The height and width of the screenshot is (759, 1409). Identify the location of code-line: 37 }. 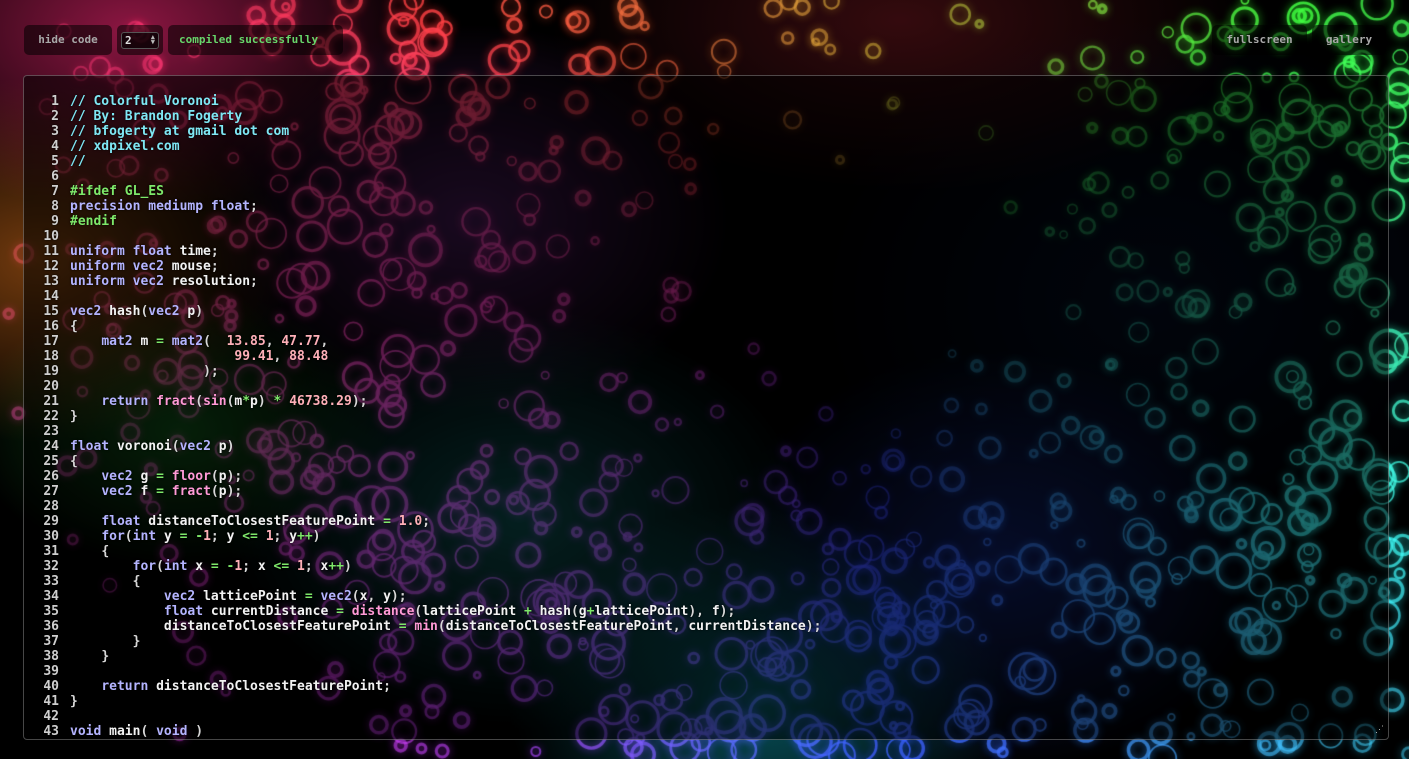
(706, 641).